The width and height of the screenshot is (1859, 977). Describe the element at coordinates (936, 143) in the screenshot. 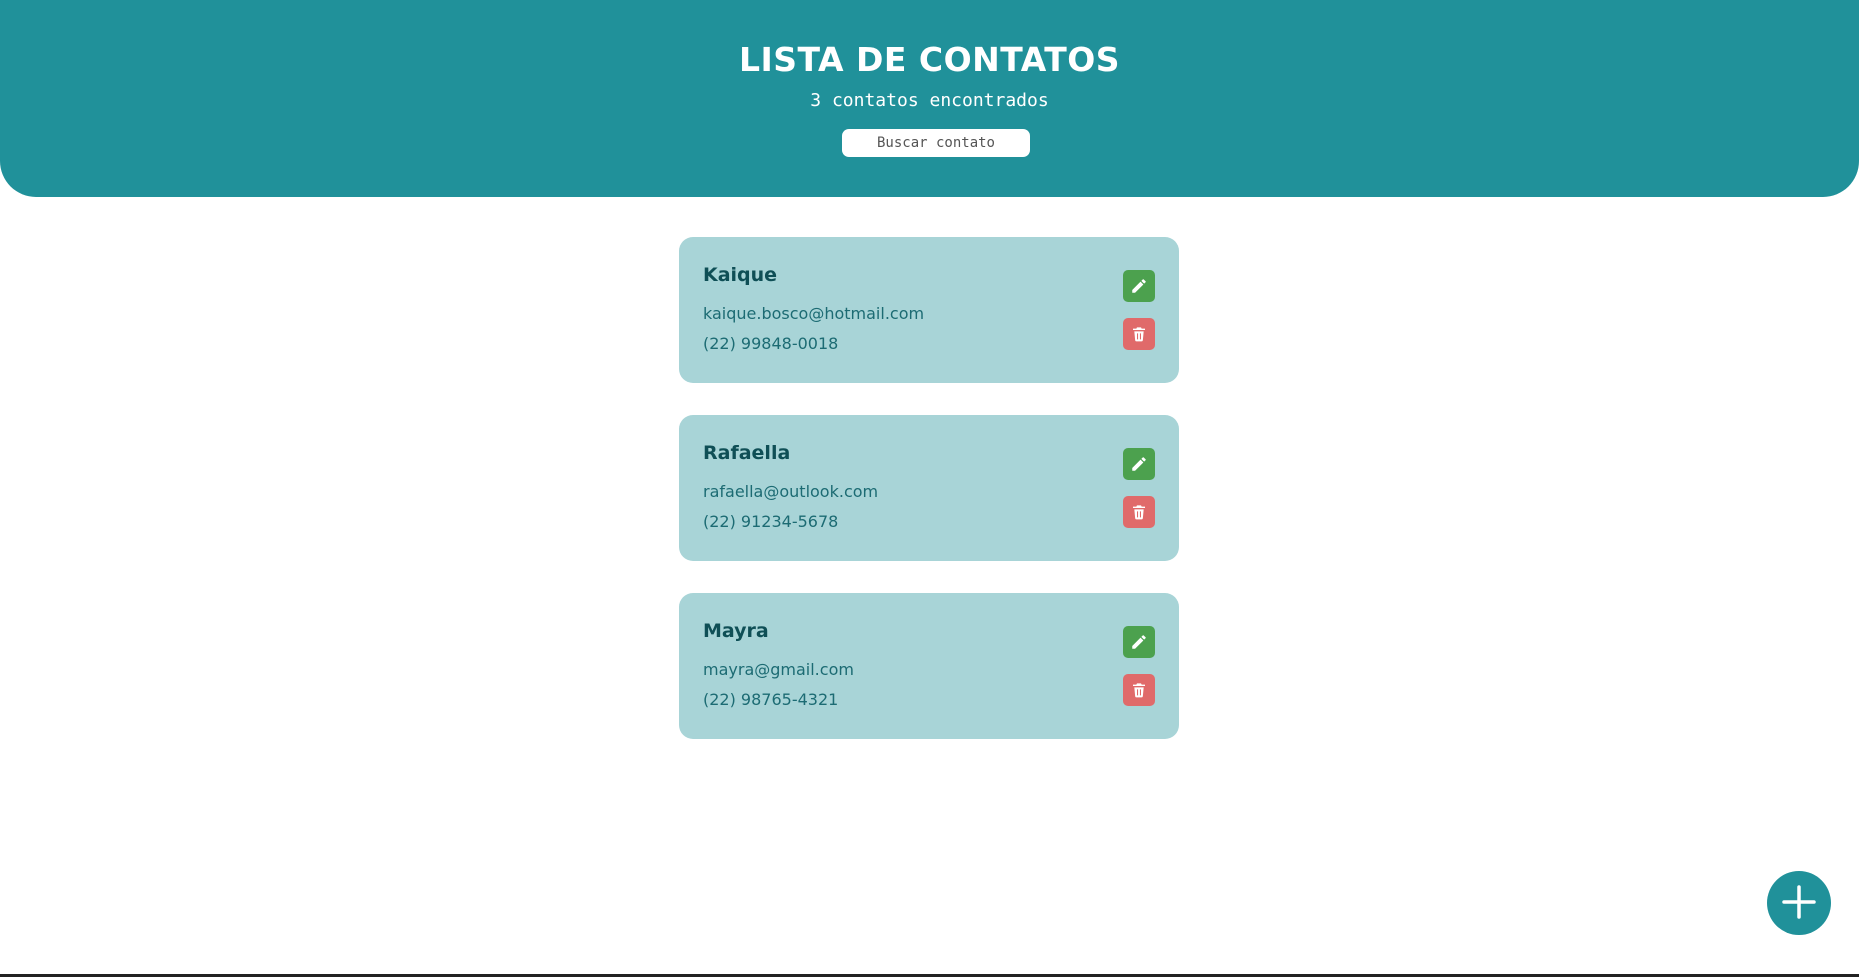

I see `search-input` at that location.